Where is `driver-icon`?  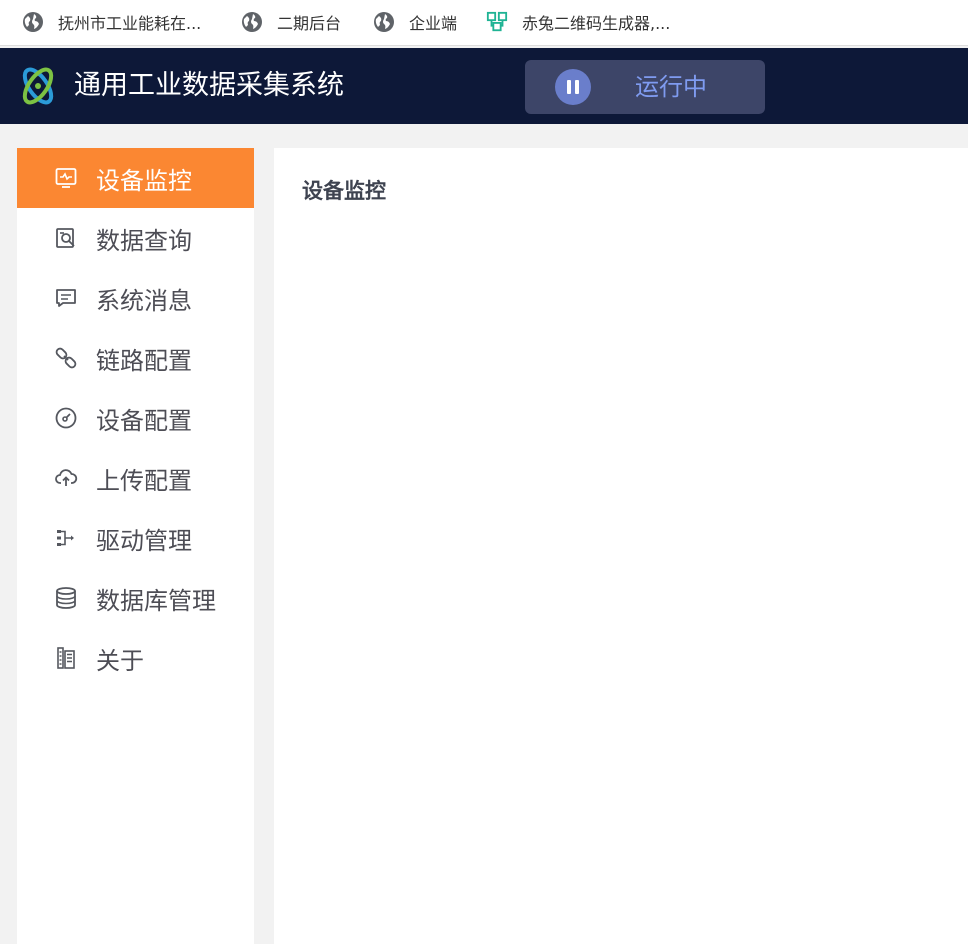 driver-icon is located at coordinates (66, 538).